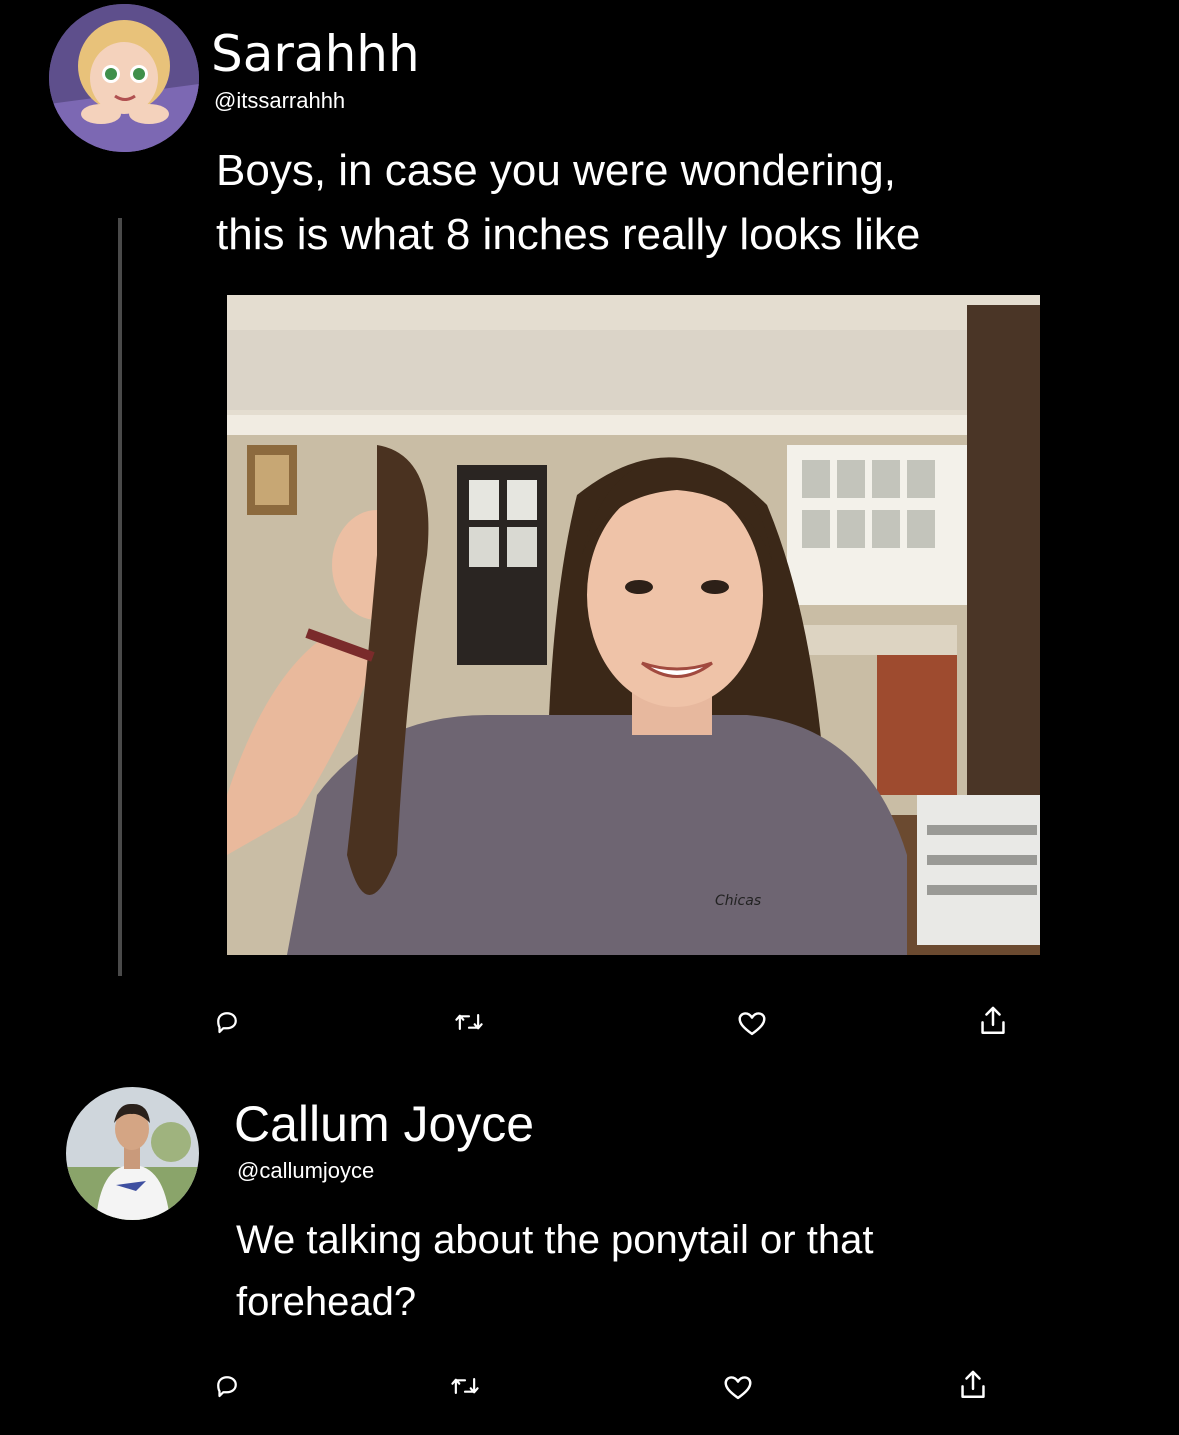 This screenshot has width=1179, height=1435. I want to click on thread-line, so click(120, 597).